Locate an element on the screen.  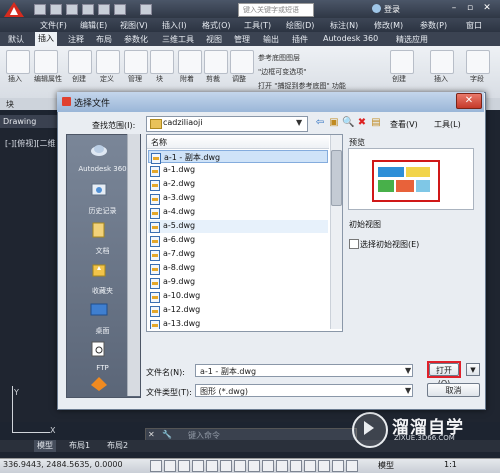
tab-model: 模型 is located at coordinates (45, 446).